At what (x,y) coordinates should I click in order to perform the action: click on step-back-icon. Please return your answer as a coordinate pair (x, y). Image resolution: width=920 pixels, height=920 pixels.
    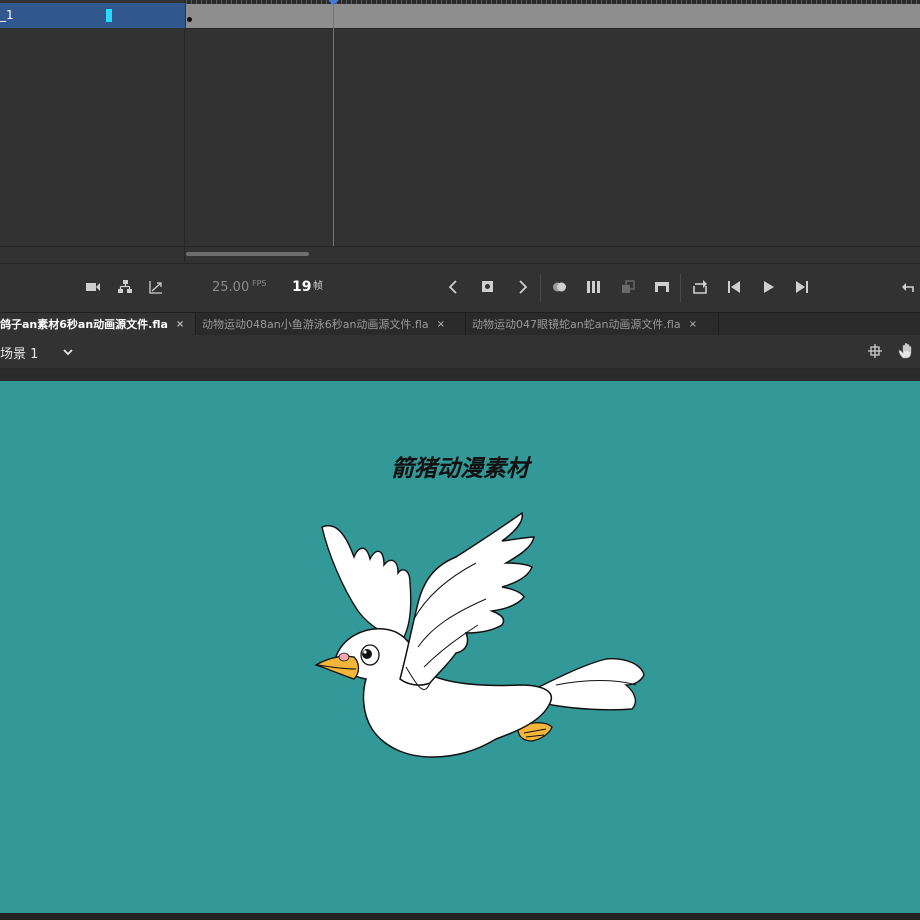
    Looking at the image, I should click on (734, 287).